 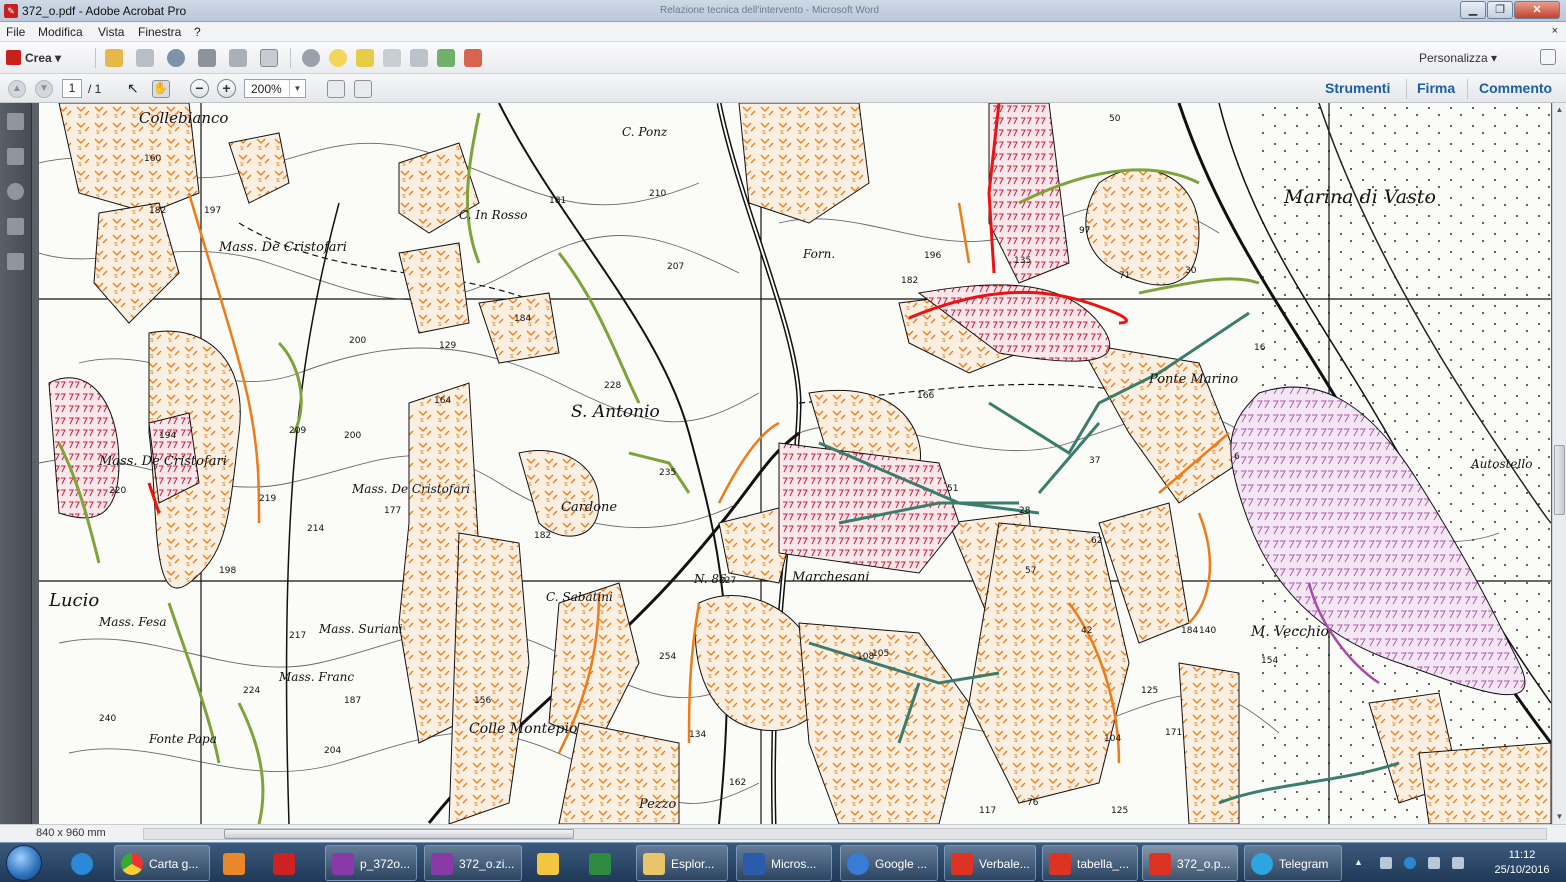 What do you see at coordinates (1410, 863) in the screenshot?
I see `skype-icon` at bounding box center [1410, 863].